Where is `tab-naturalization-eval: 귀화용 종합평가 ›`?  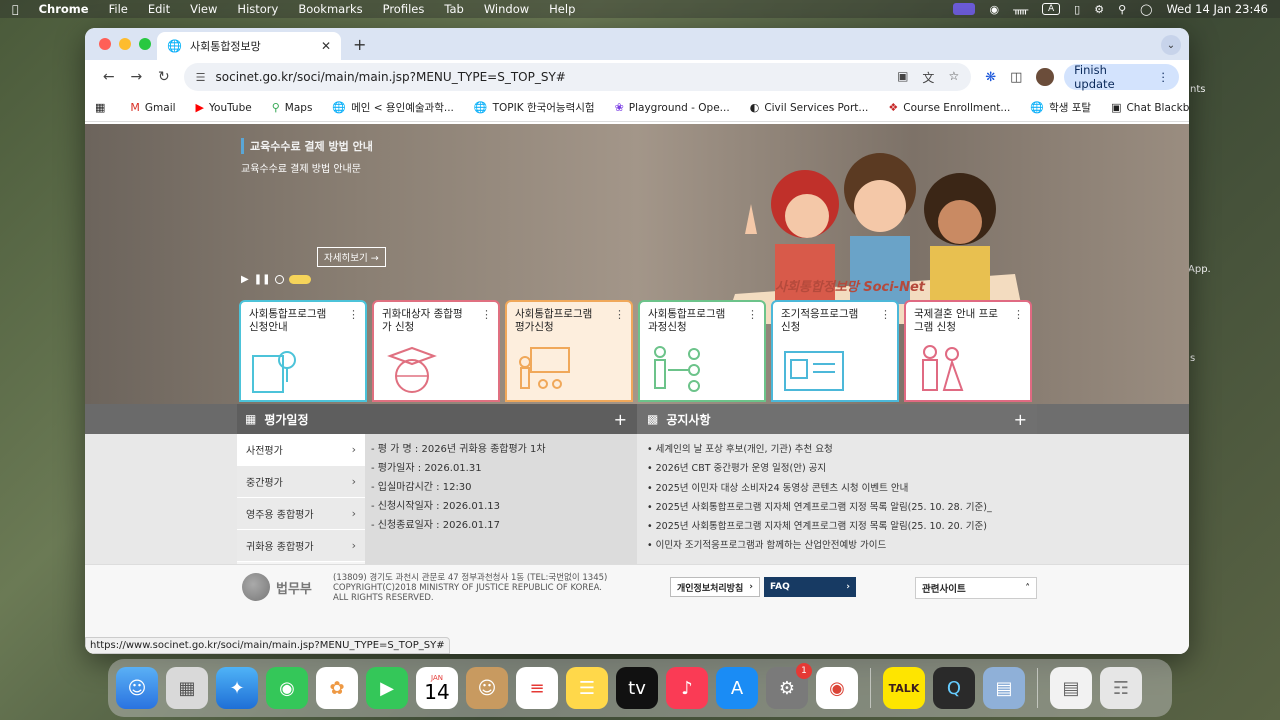
tab-naturalization-eval: 귀화용 종합평가 › is located at coordinates (301, 546).